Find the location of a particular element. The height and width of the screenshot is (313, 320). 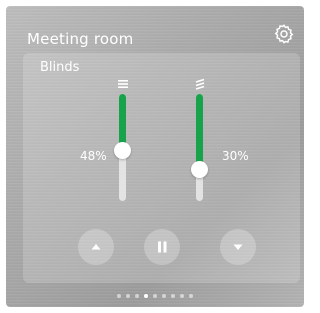

height-value: 48% is located at coordinates (93, 156).